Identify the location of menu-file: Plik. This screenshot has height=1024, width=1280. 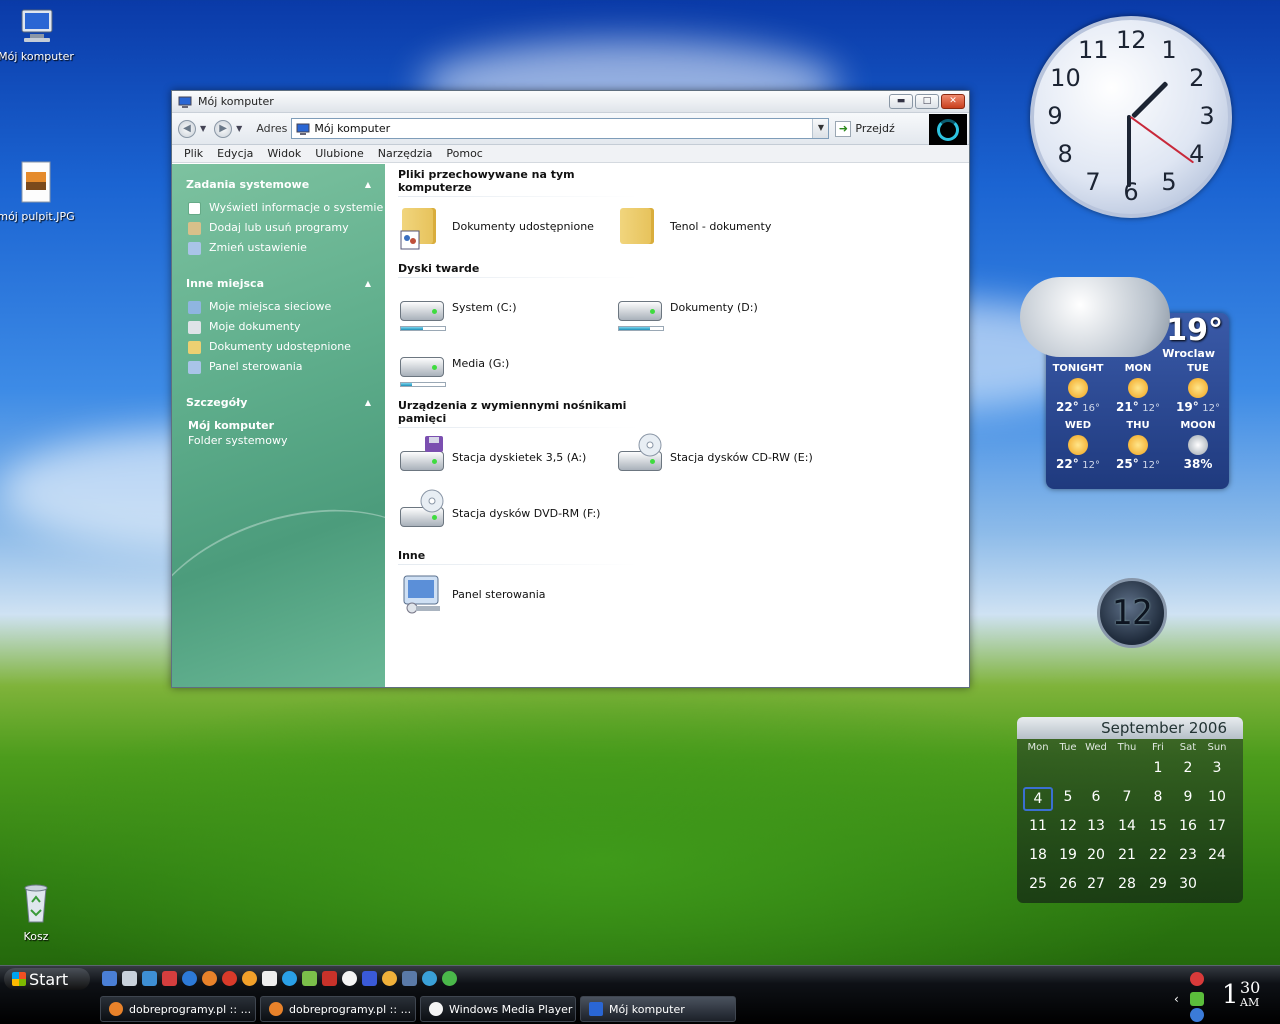
(193, 153).